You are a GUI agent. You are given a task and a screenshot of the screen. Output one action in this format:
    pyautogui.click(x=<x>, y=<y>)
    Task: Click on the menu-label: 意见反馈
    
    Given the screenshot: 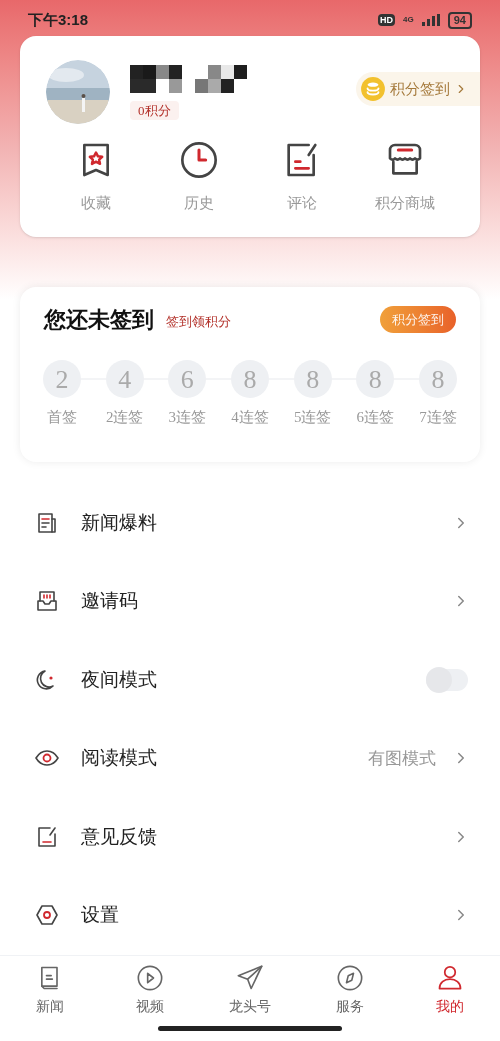 What is the action you would take?
    pyautogui.click(x=119, y=836)
    